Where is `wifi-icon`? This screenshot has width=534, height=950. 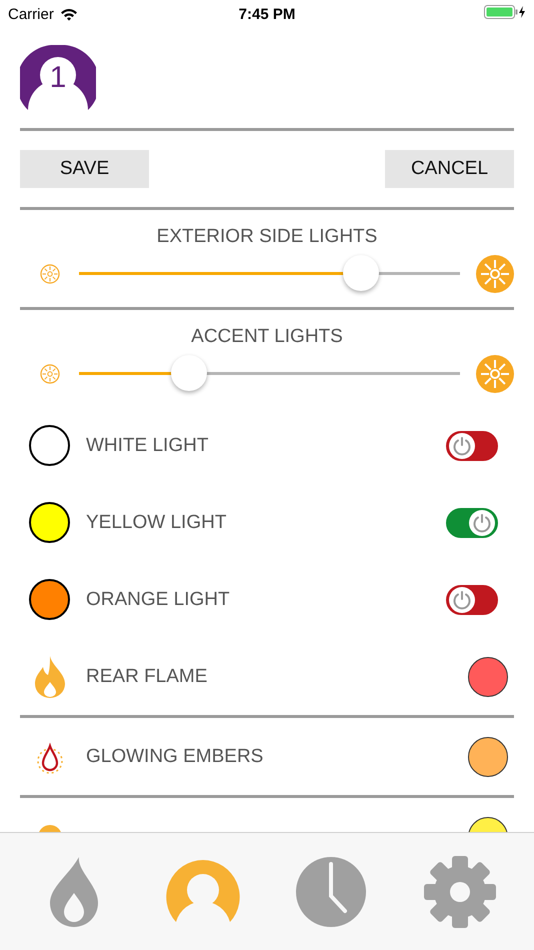 wifi-icon is located at coordinates (69, 14).